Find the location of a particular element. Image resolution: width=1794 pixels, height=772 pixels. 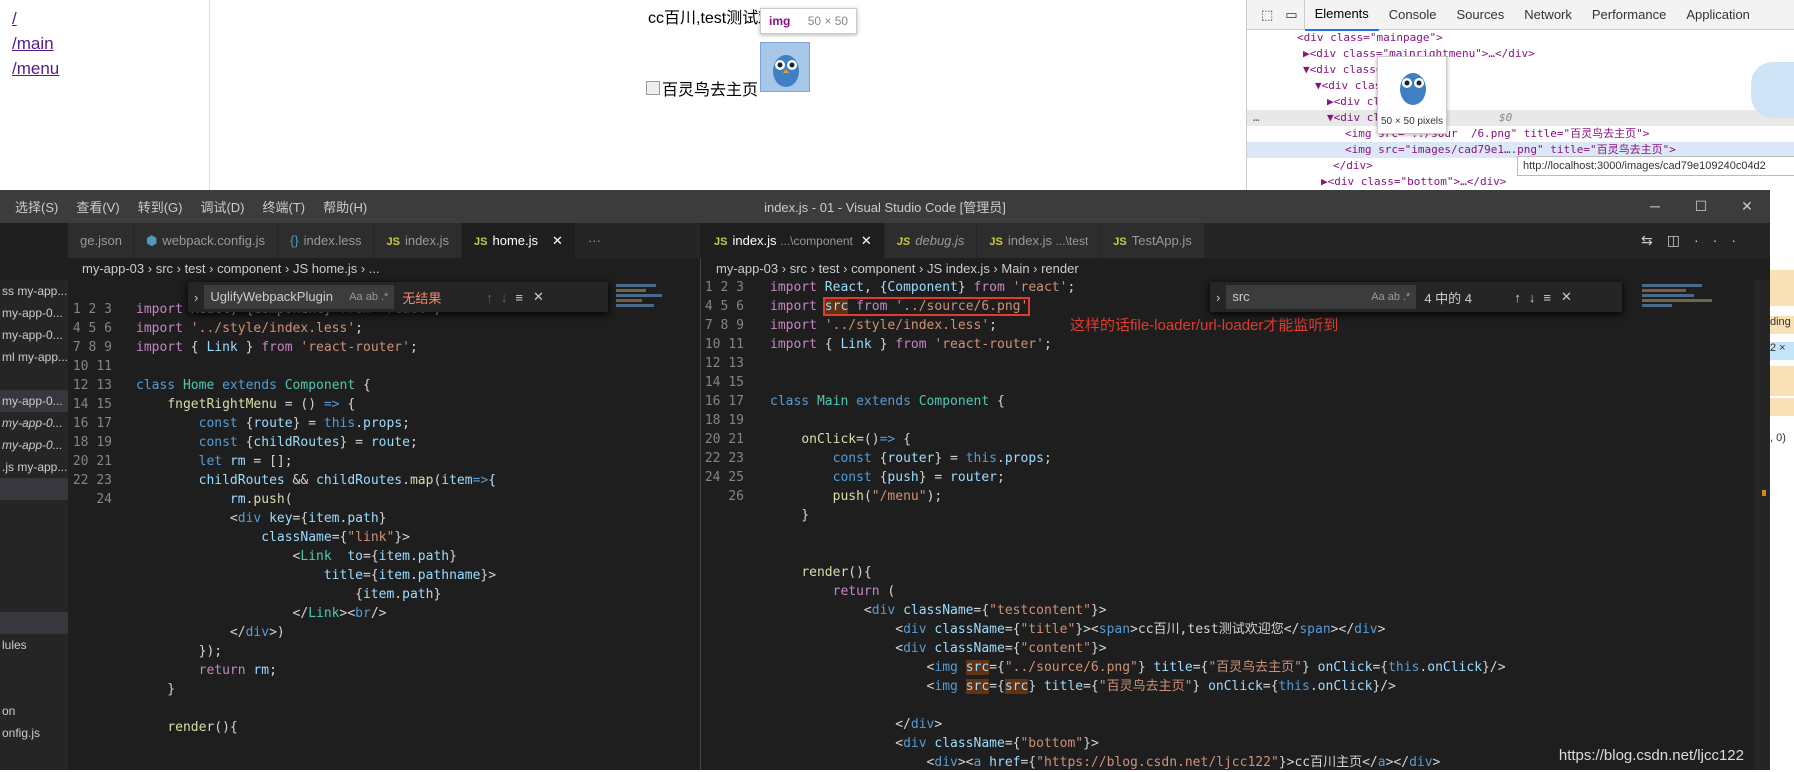

close-icon: ✕ is located at coordinates (1747, 206).